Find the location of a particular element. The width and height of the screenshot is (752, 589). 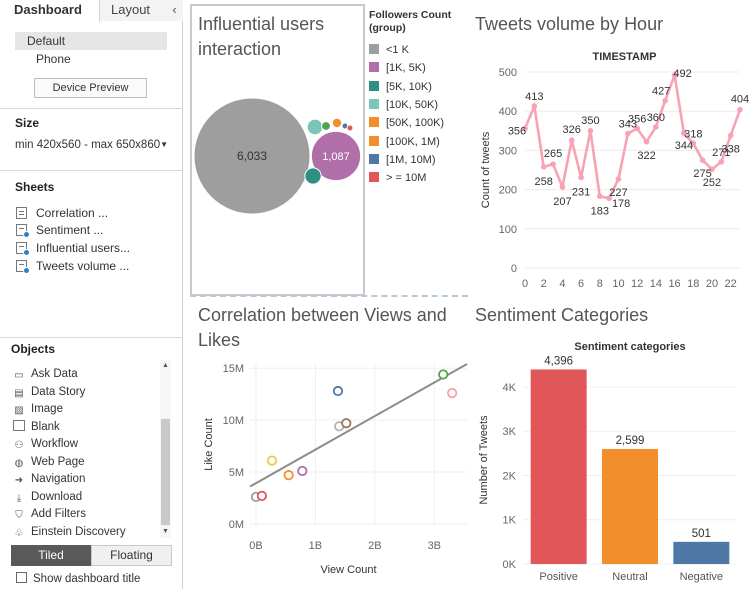

bubble-chart: 6,033 1,087 is located at coordinates (277, 156).